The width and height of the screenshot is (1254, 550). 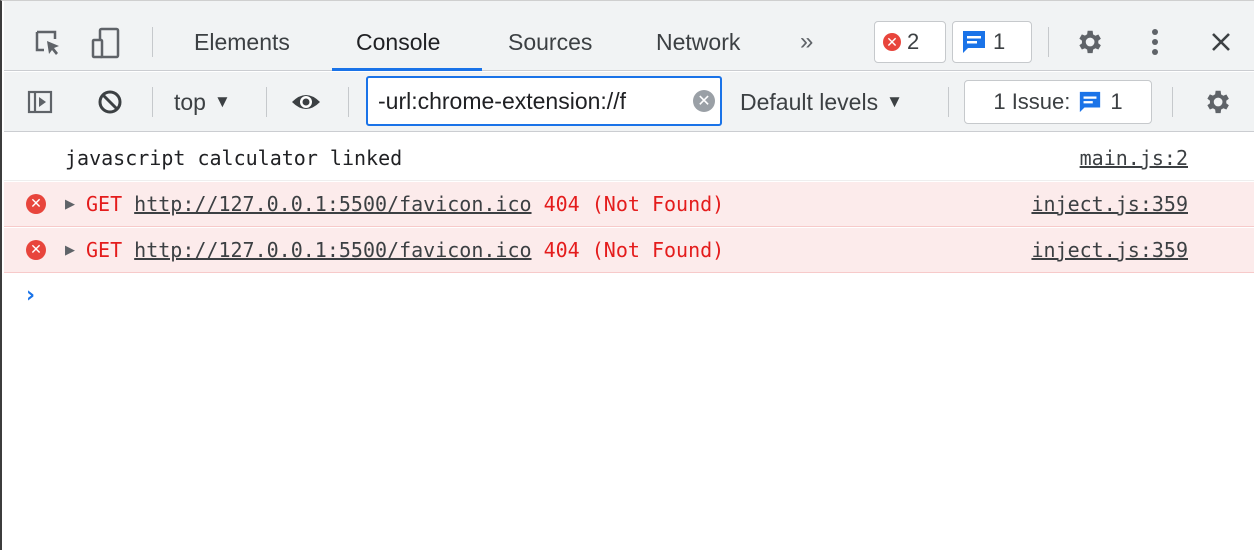 What do you see at coordinates (704, 101) in the screenshot?
I see `clear-input-icon: ✕` at bounding box center [704, 101].